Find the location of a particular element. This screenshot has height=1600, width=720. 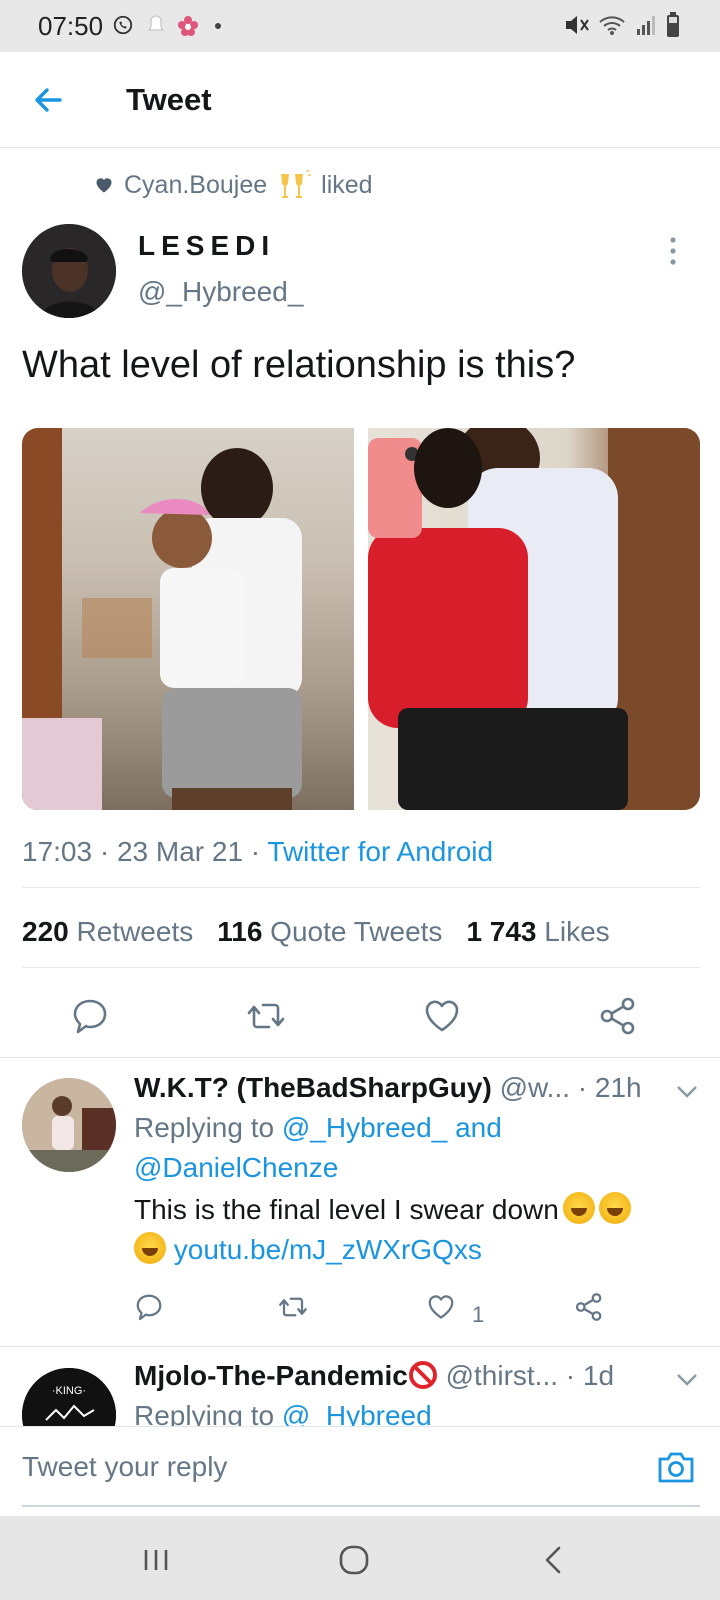

battery-icon is located at coordinates (673, 24).